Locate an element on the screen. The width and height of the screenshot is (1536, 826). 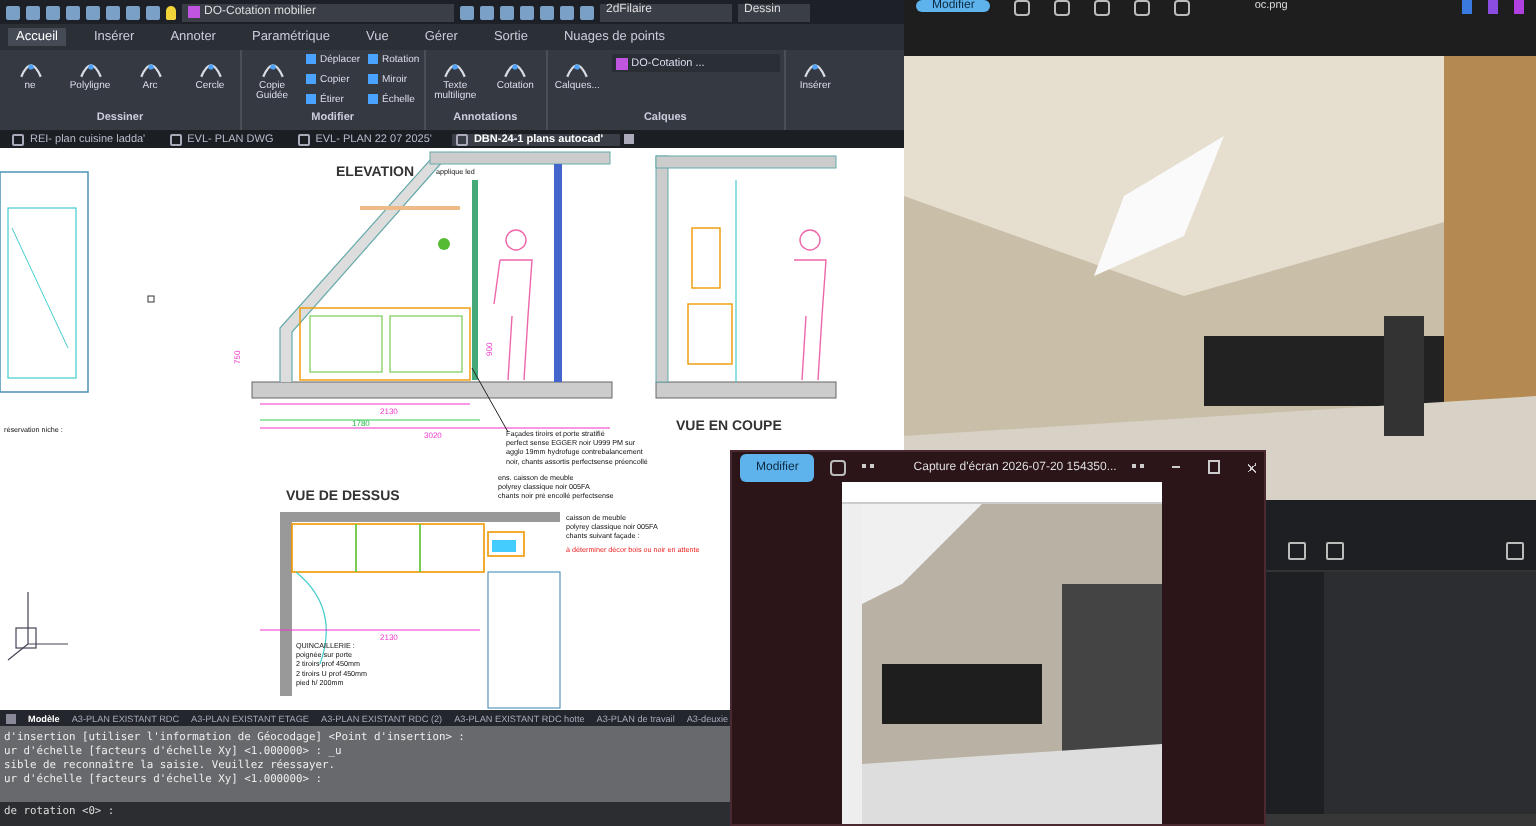
tab-scroll-icon is located at coordinates (11, 718).